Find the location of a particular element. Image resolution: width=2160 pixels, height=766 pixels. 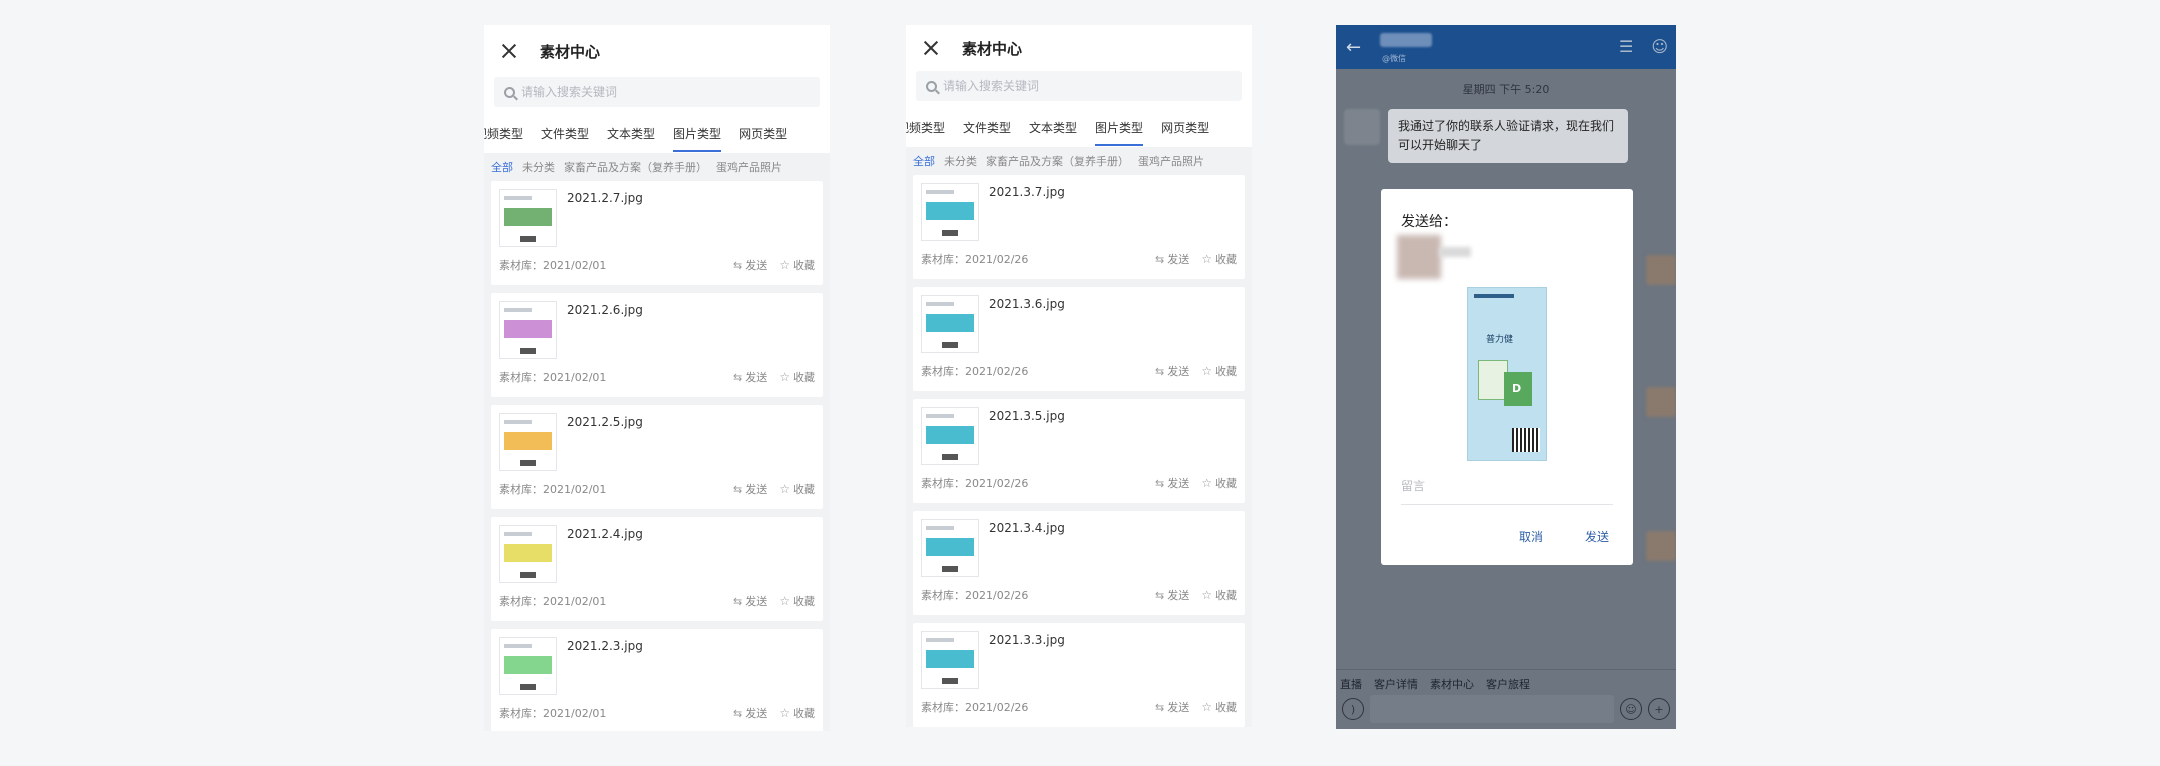

list-item: 2021.3.7.jpg 素材库：2021/02/26 ⇆ 发送 ☆ 收藏 is located at coordinates (1079, 227).